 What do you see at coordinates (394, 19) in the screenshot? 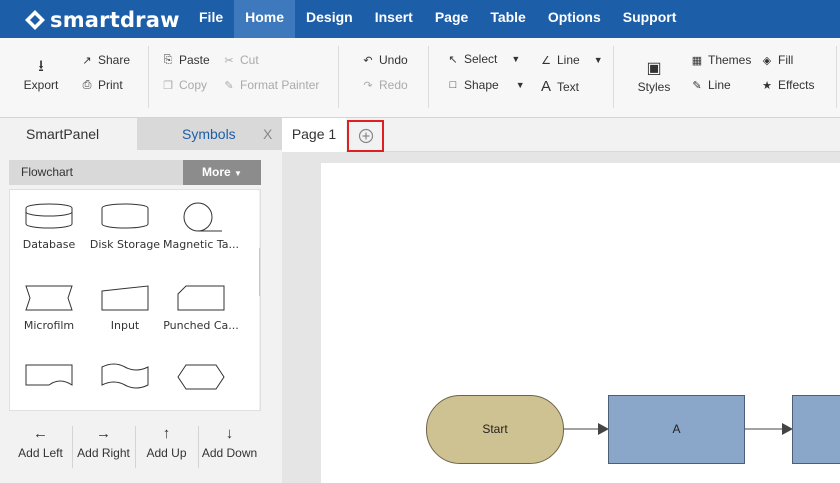
I see `menu-insert: Insert` at bounding box center [394, 19].